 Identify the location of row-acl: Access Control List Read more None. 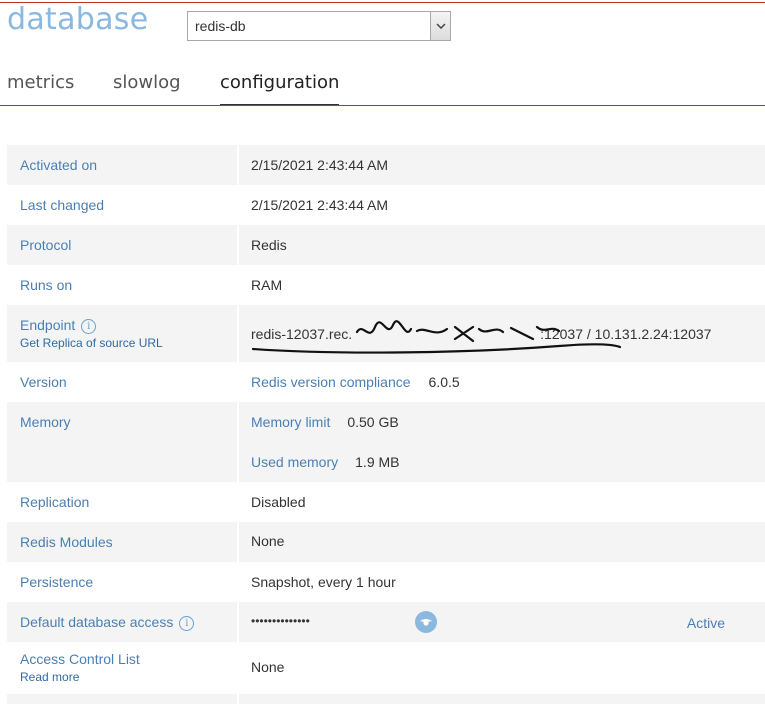
(386, 668).